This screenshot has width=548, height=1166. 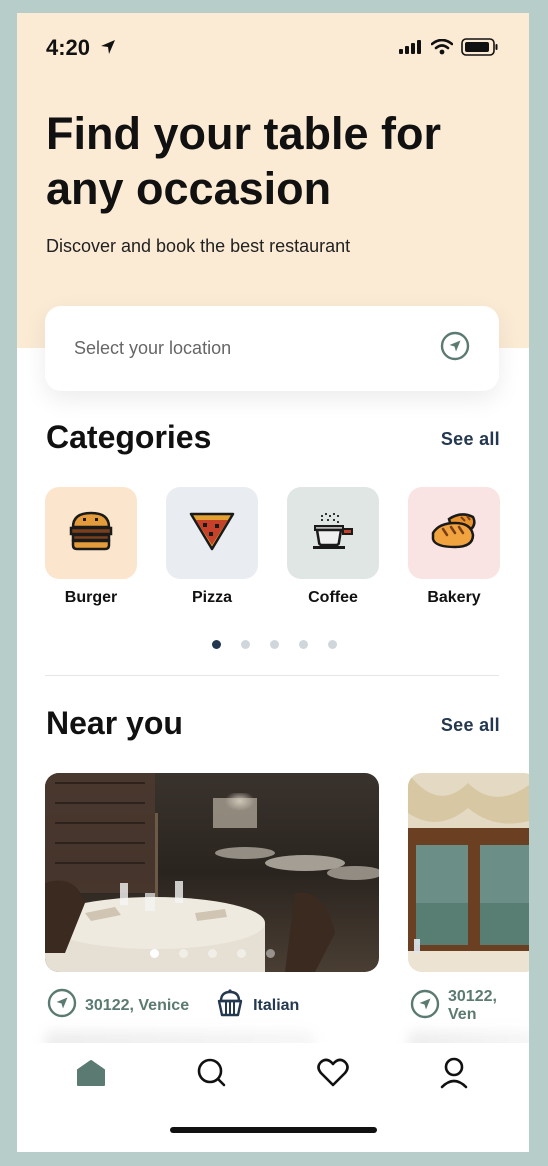 I want to click on categories-see-all-link: See all, so click(x=470, y=439).